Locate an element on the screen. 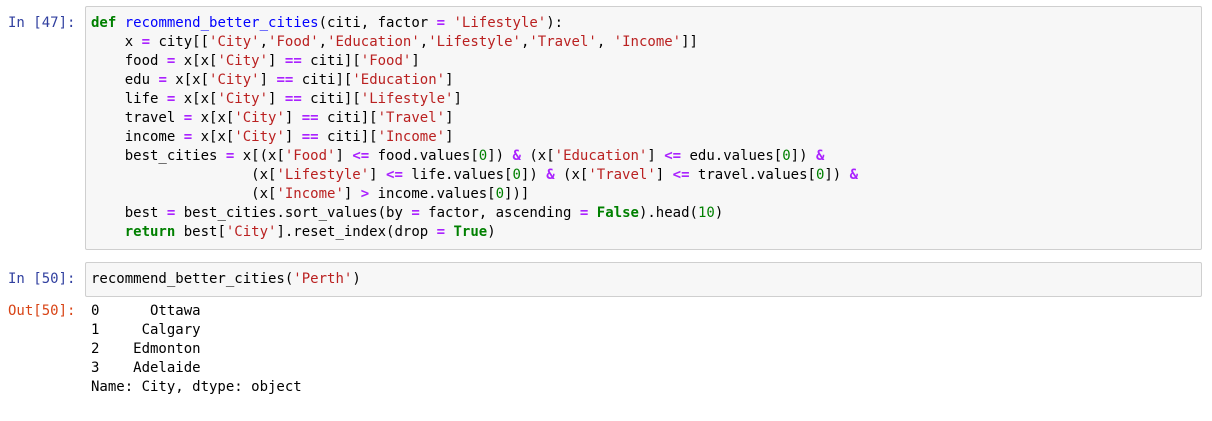 This screenshot has width=1212, height=421. output-line: 0 Ottawa is located at coordinates (146, 311).